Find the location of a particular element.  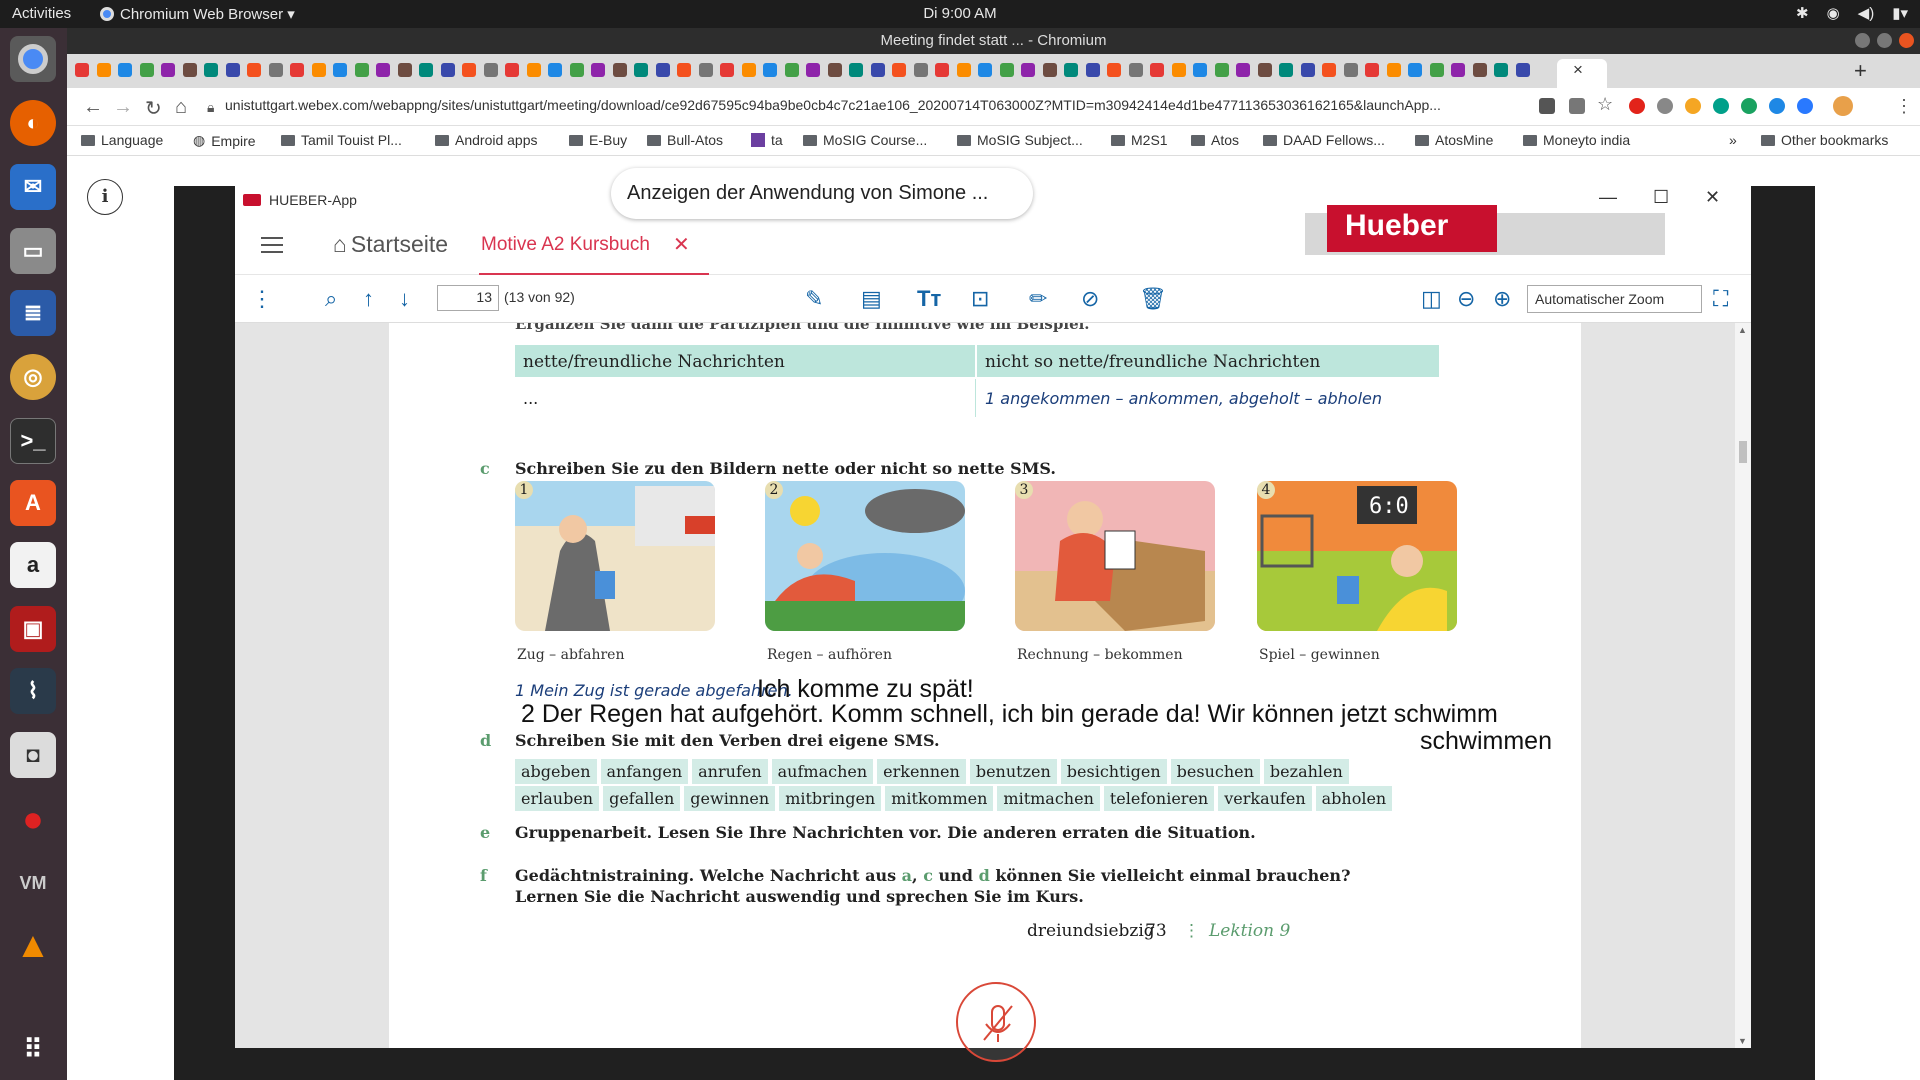

text-tool-icon: Tт is located at coordinates (929, 299).